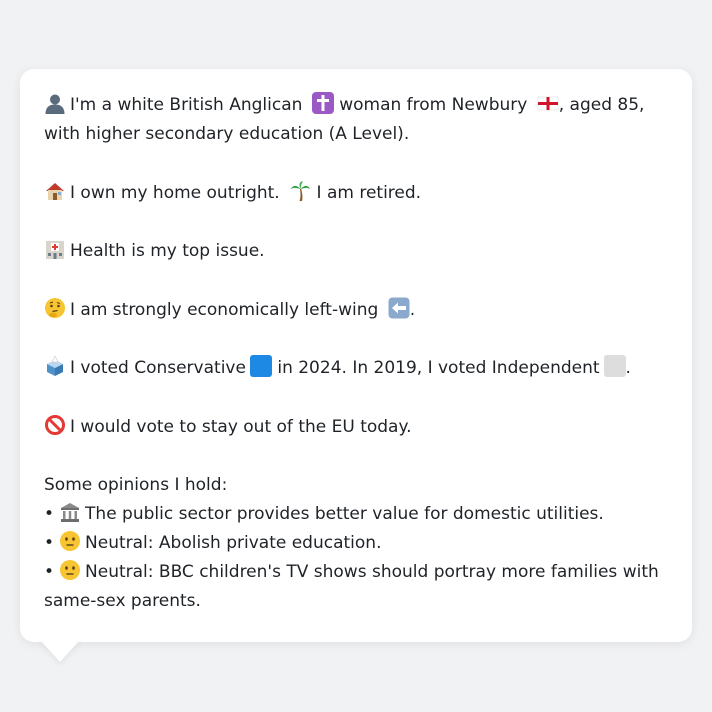 The image size is (712, 712). What do you see at coordinates (548, 103) in the screenshot?
I see `england-flag-icon` at bounding box center [548, 103].